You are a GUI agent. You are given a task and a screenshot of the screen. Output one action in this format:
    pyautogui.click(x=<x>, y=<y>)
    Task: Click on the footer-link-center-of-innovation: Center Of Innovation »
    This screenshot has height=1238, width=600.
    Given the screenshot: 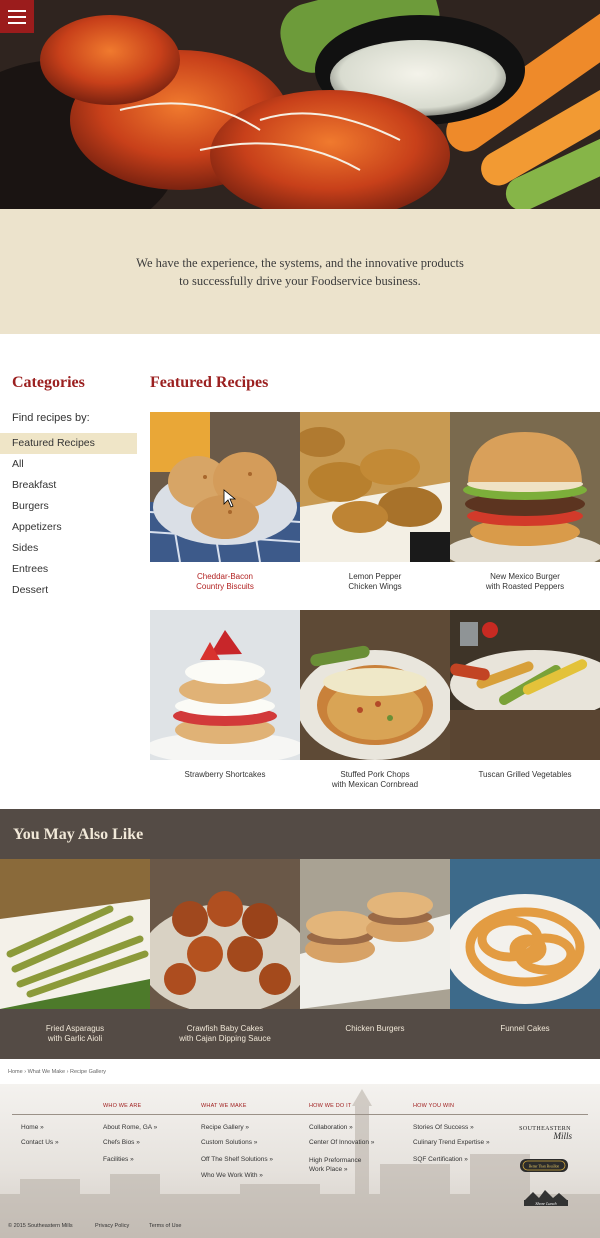 What is the action you would take?
    pyautogui.click(x=341, y=1142)
    